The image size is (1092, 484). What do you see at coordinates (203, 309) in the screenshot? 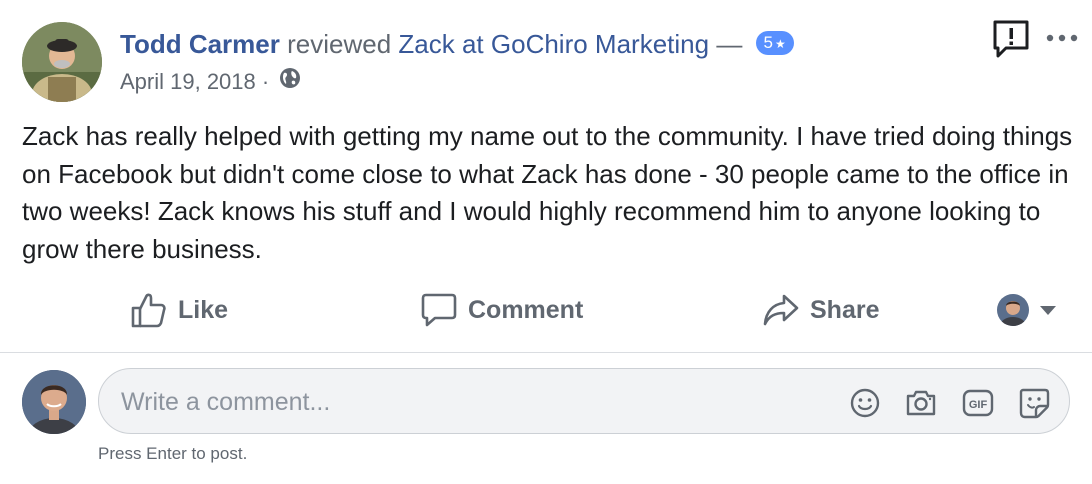
I see `like-label: Like` at bounding box center [203, 309].